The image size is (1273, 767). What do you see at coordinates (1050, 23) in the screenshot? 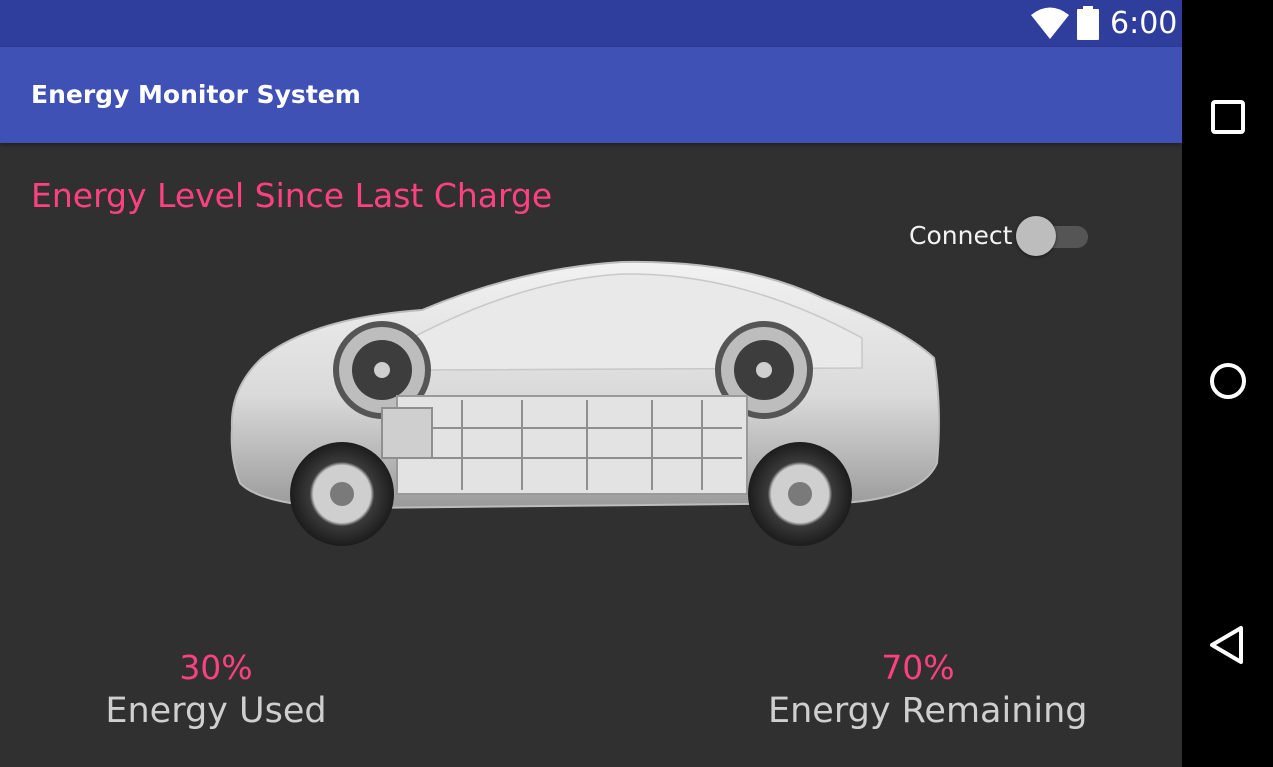
I see `wifi-icon` at bounding box center [1050, 23].